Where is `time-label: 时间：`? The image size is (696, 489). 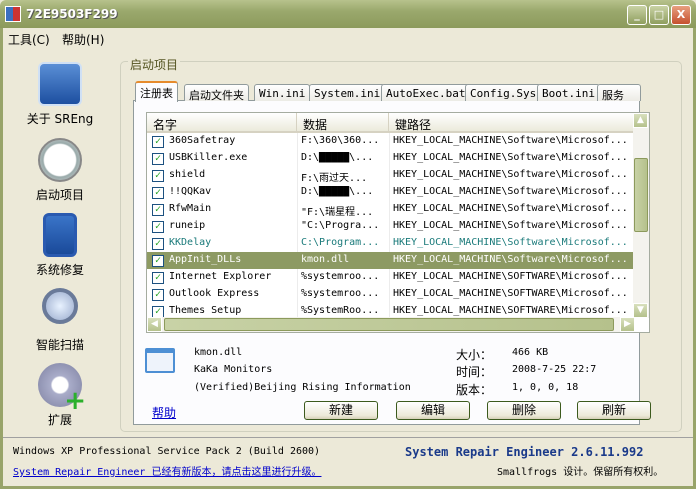
time-label: 时间： is located at coordinates (474, 372).